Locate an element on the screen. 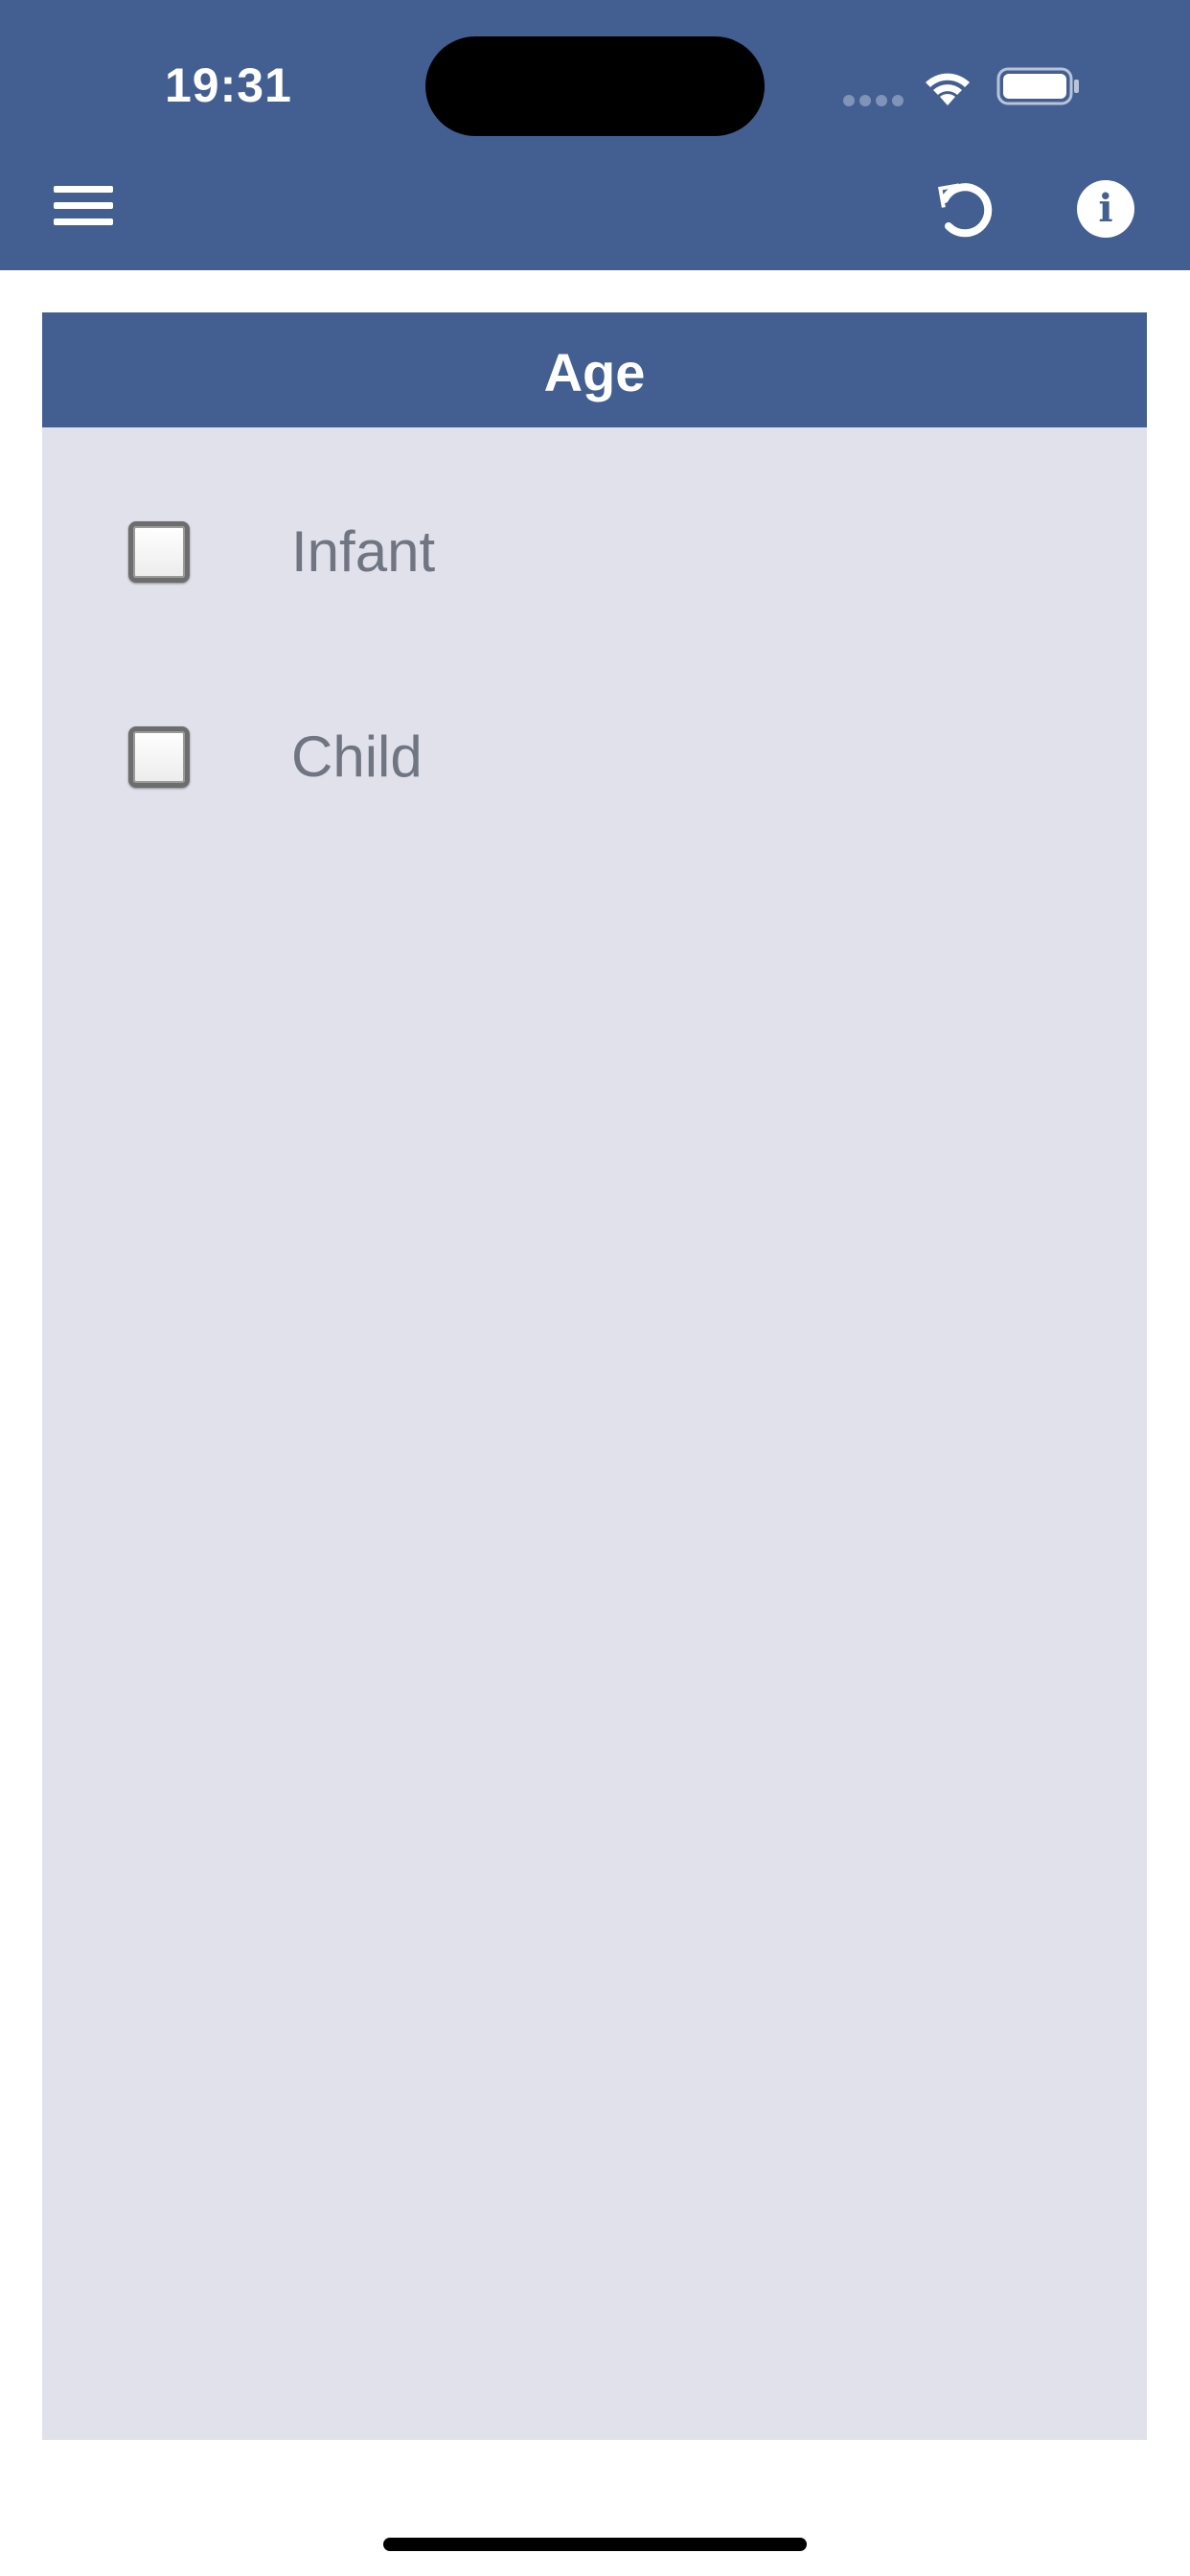  child-checkbox is located at coordinates (159, 757).